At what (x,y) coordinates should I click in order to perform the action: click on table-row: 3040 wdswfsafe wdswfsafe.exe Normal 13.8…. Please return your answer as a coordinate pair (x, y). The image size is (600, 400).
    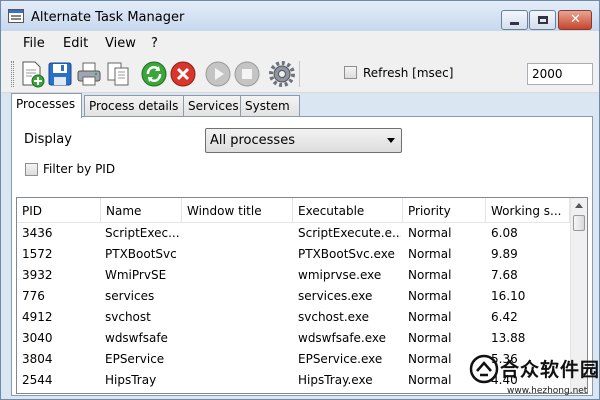
    Looking at the image, I should click on (293, 338).